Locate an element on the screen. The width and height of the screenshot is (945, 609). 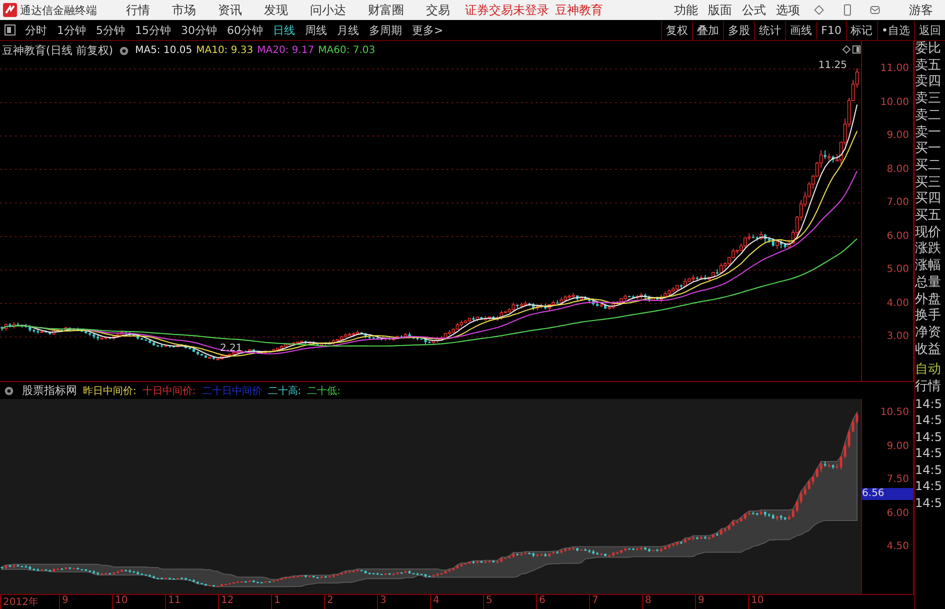
phone-icon is located at coordinates (847, 10).